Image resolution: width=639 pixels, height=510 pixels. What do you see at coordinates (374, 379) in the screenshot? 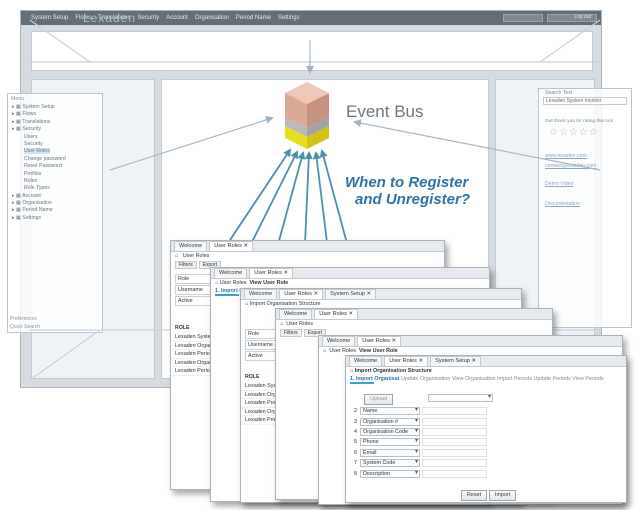
I see `wizard-step-1: 1. Import Organisat` at bounding box center [374, 379].